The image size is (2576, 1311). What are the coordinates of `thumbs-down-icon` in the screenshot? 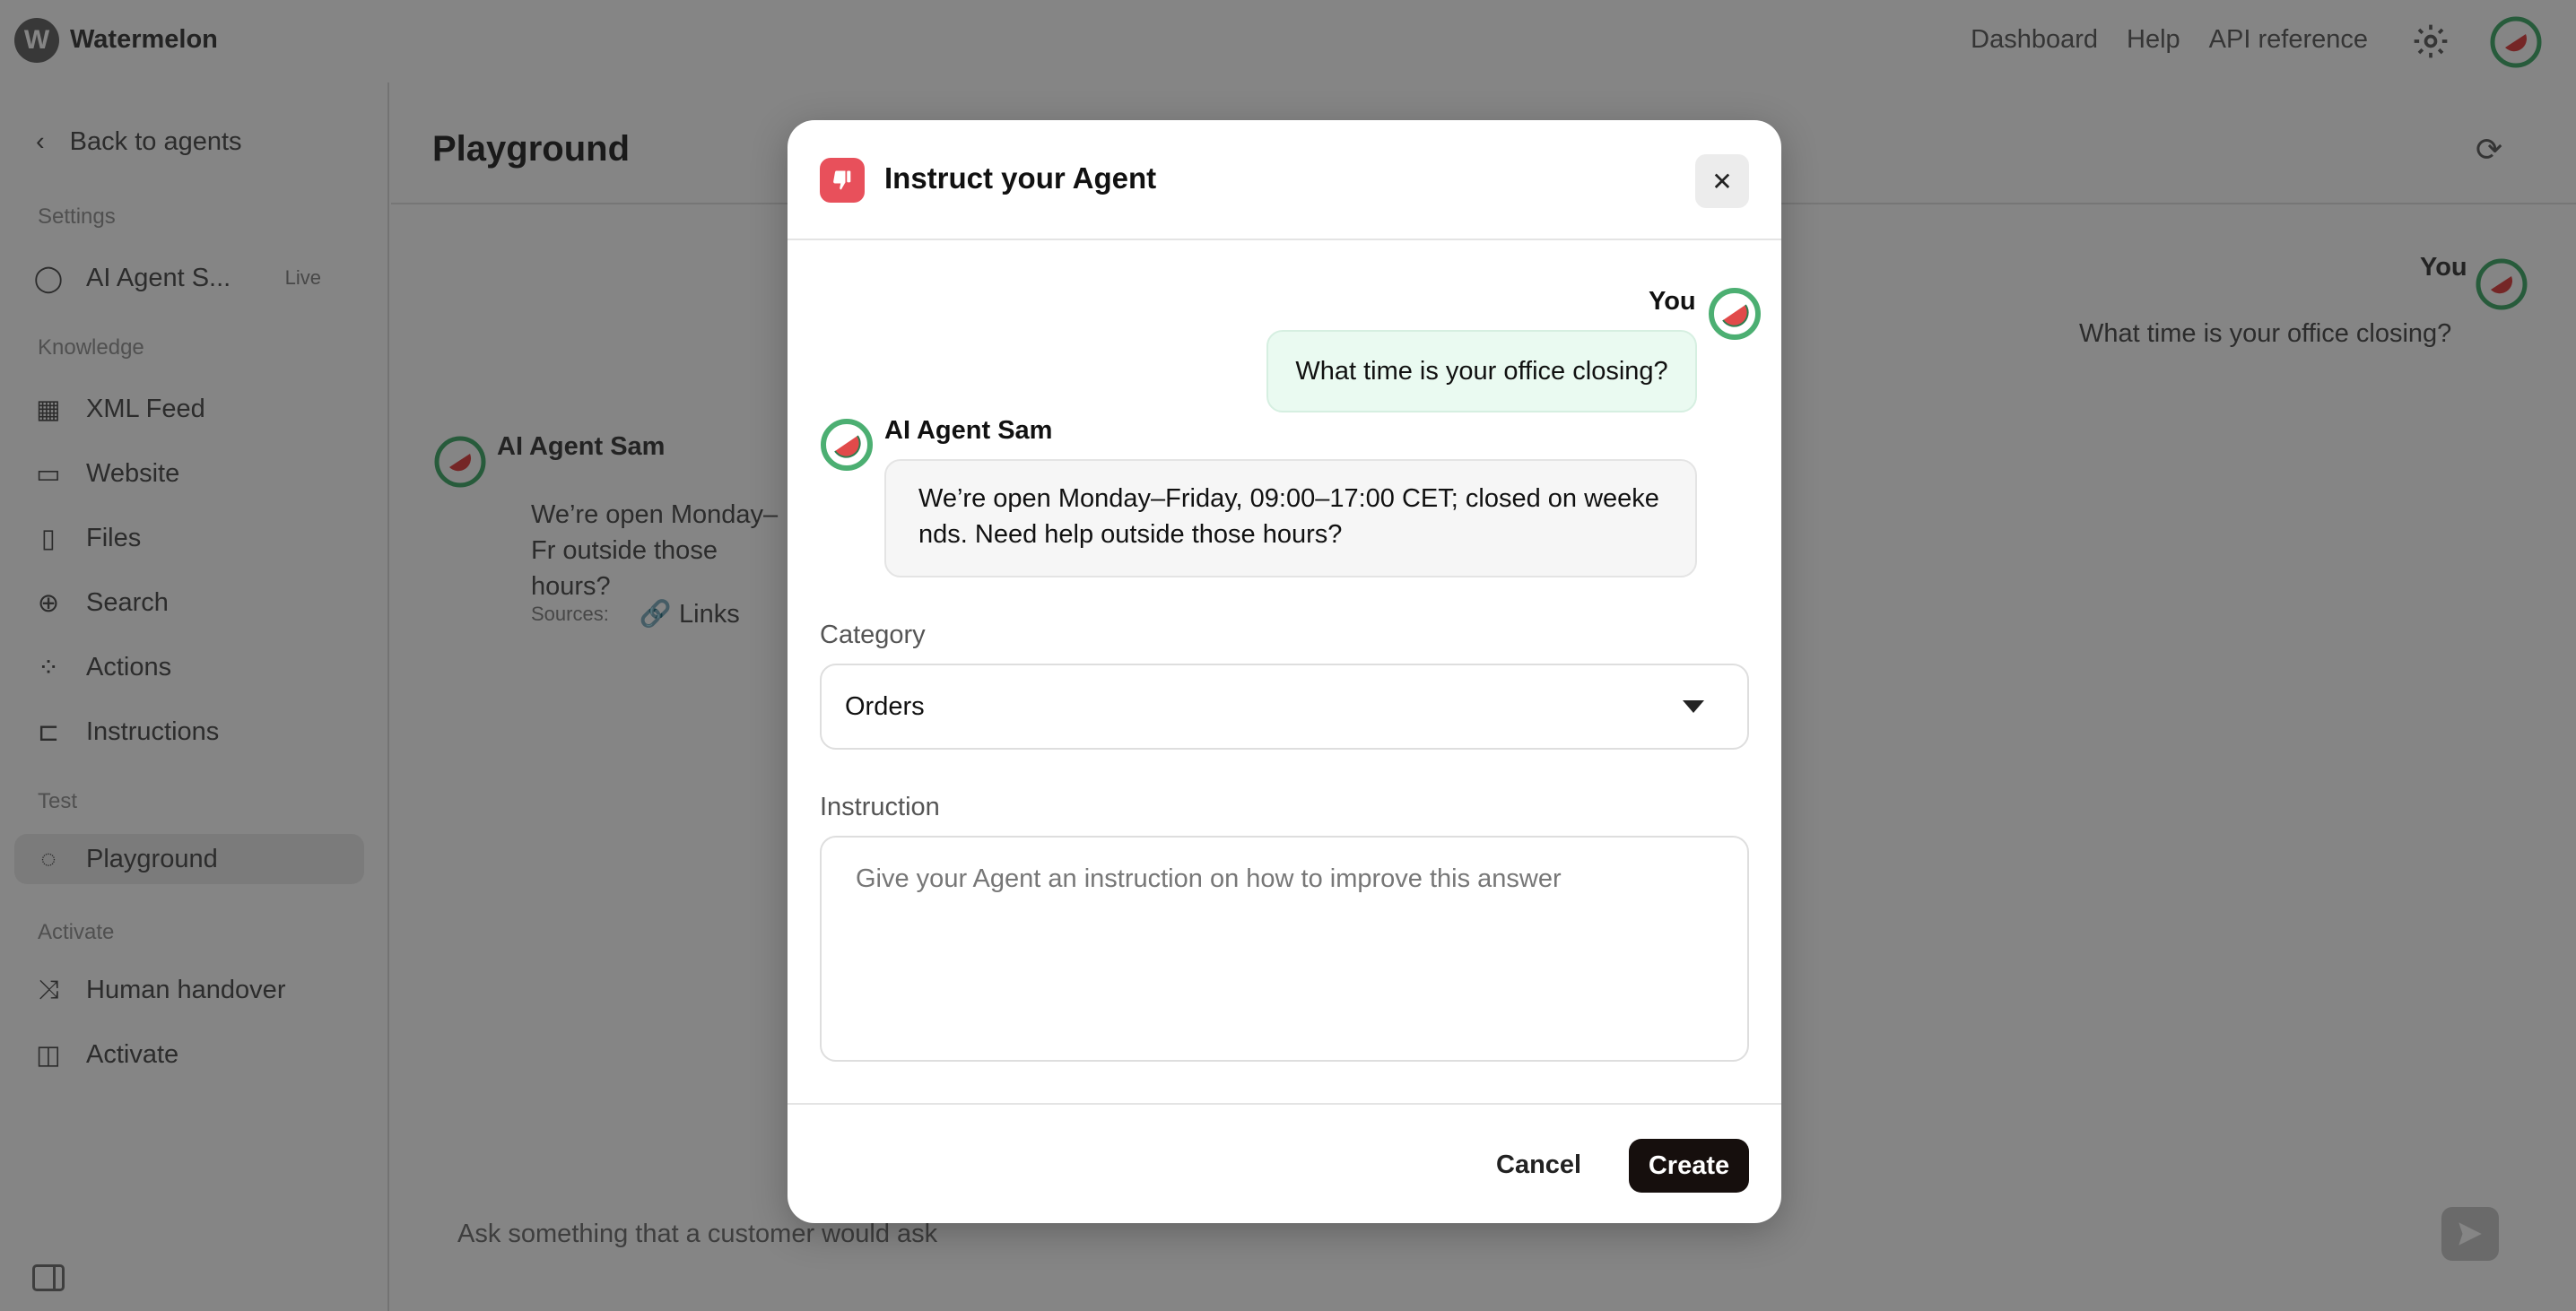 It's located at (842, 180).